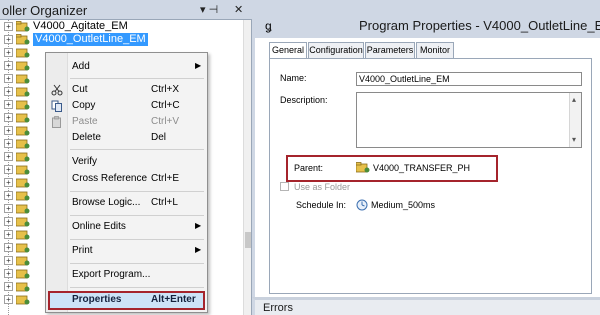 The image size is (600, 315). I want to click on menu-item-shortcut: Alt+Enter, so click(173, 299).